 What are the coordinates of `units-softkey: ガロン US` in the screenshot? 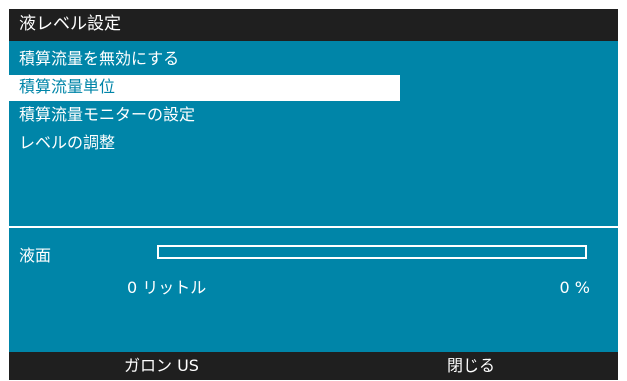 It's located at (161, 366).